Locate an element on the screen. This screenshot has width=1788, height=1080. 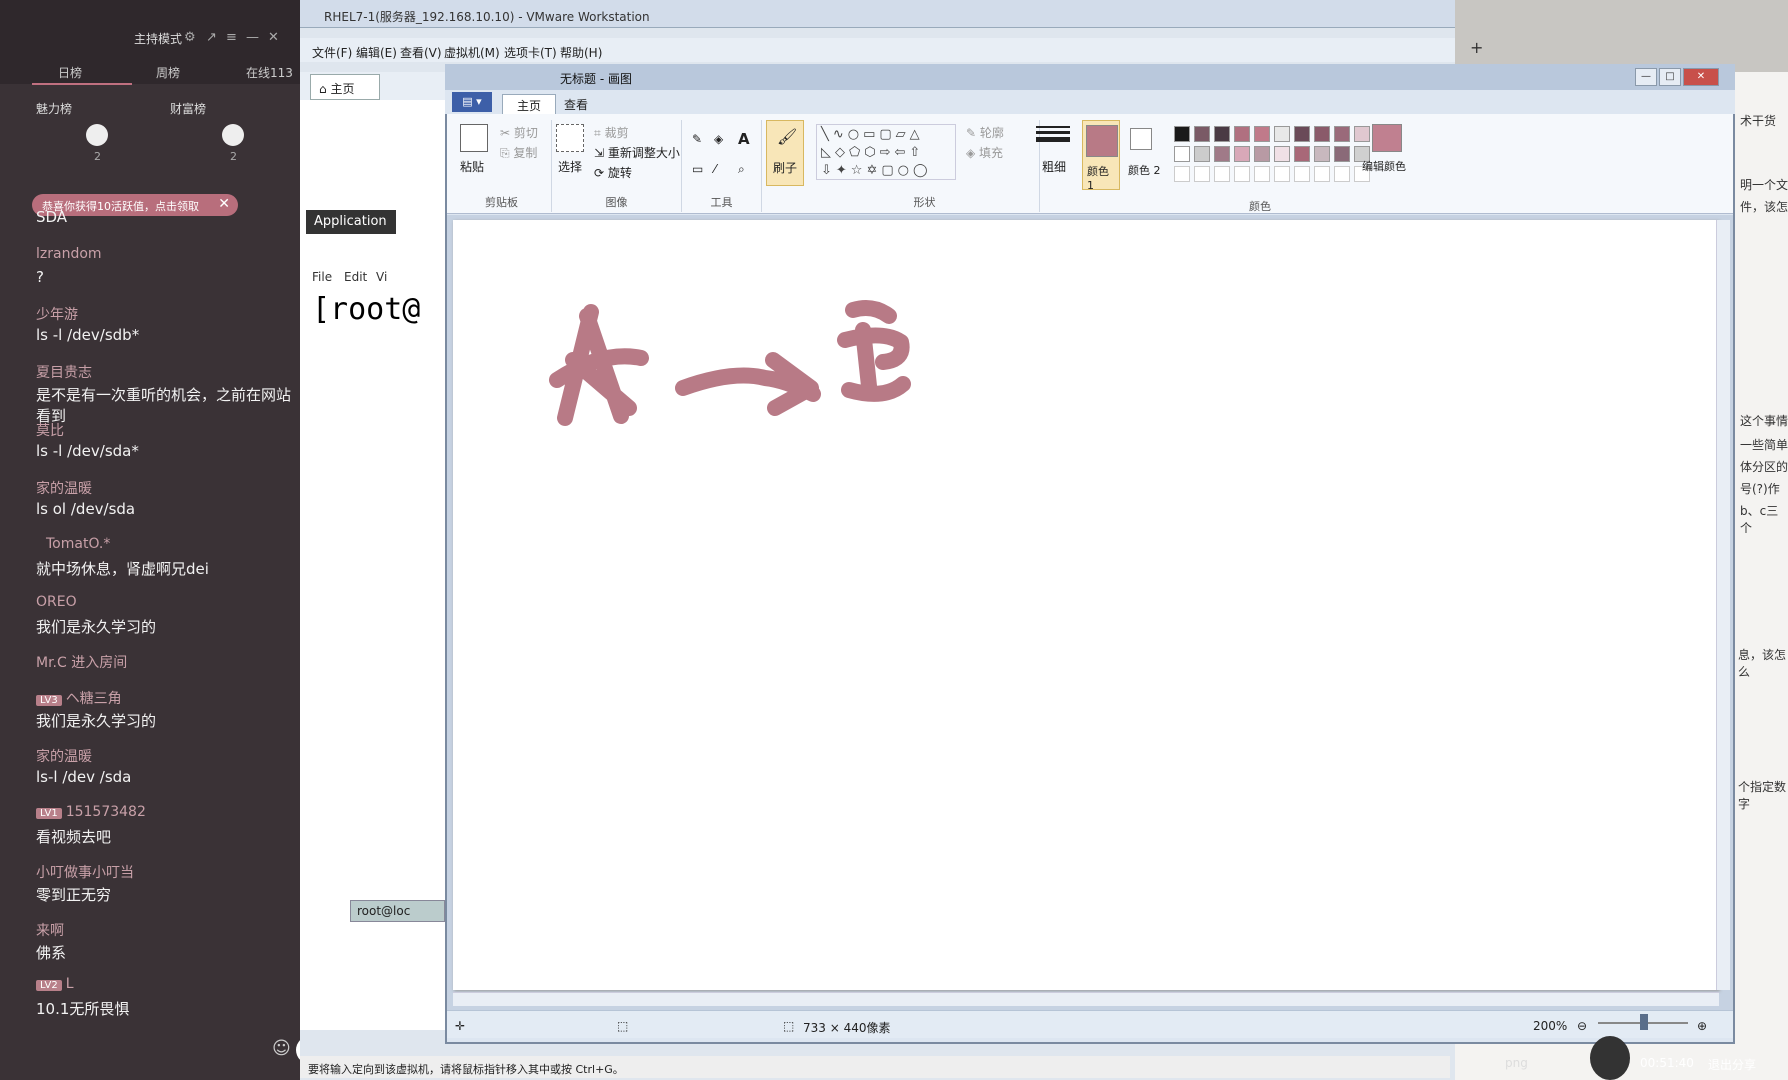
select-icon is located at coordinates (570, 138).